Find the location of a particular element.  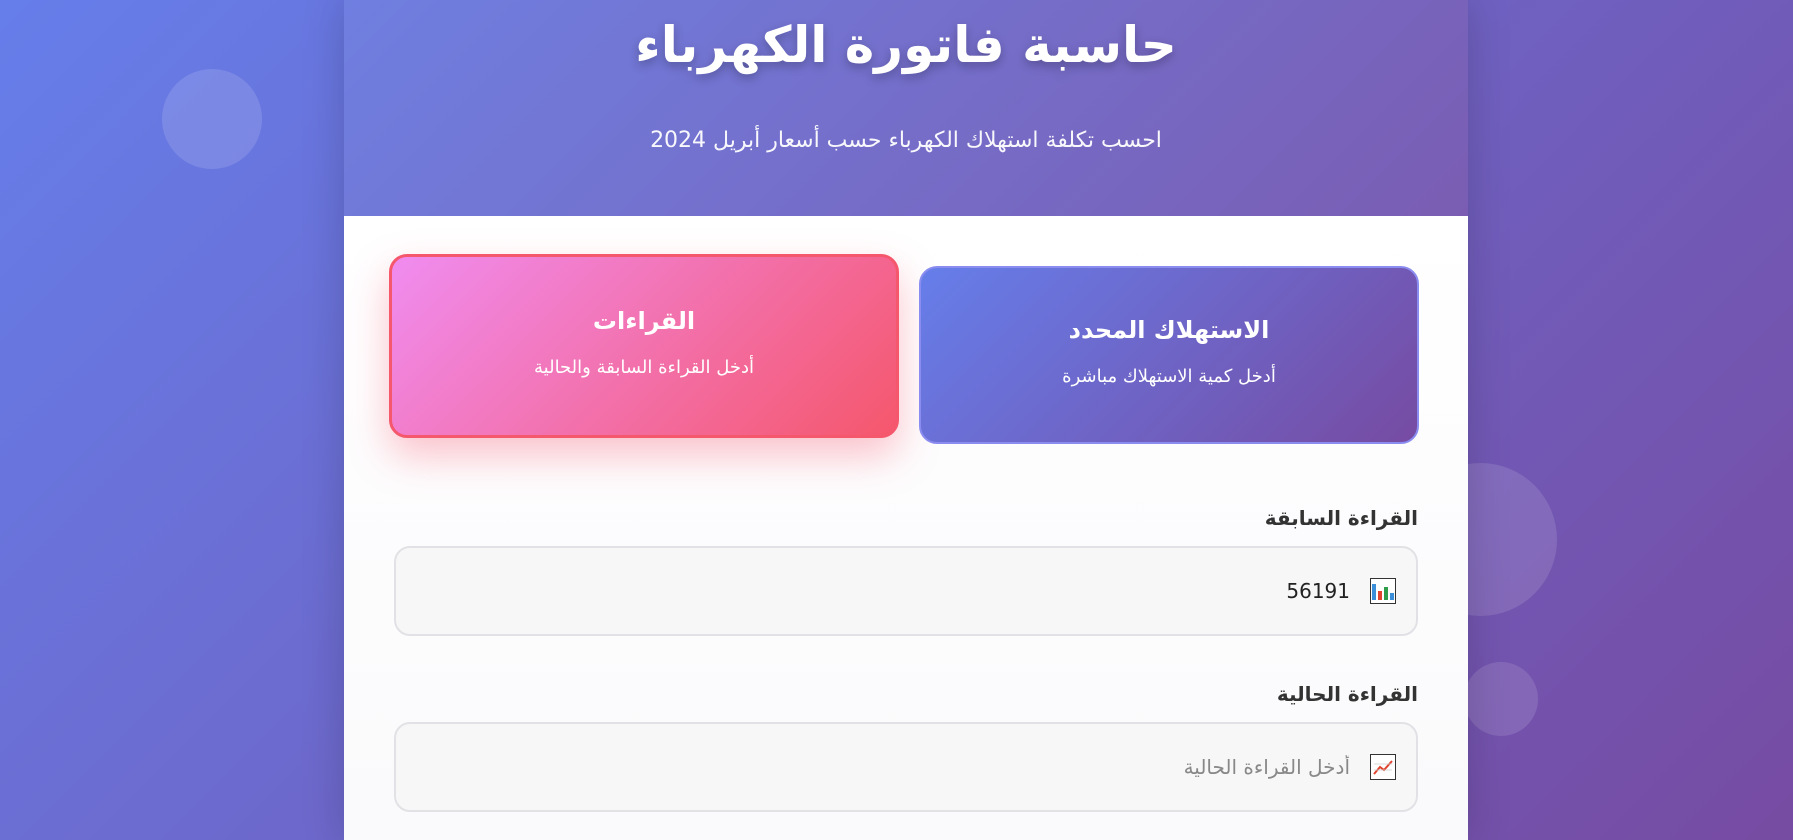

previous-reading-field is located at coordinates (906, 591).